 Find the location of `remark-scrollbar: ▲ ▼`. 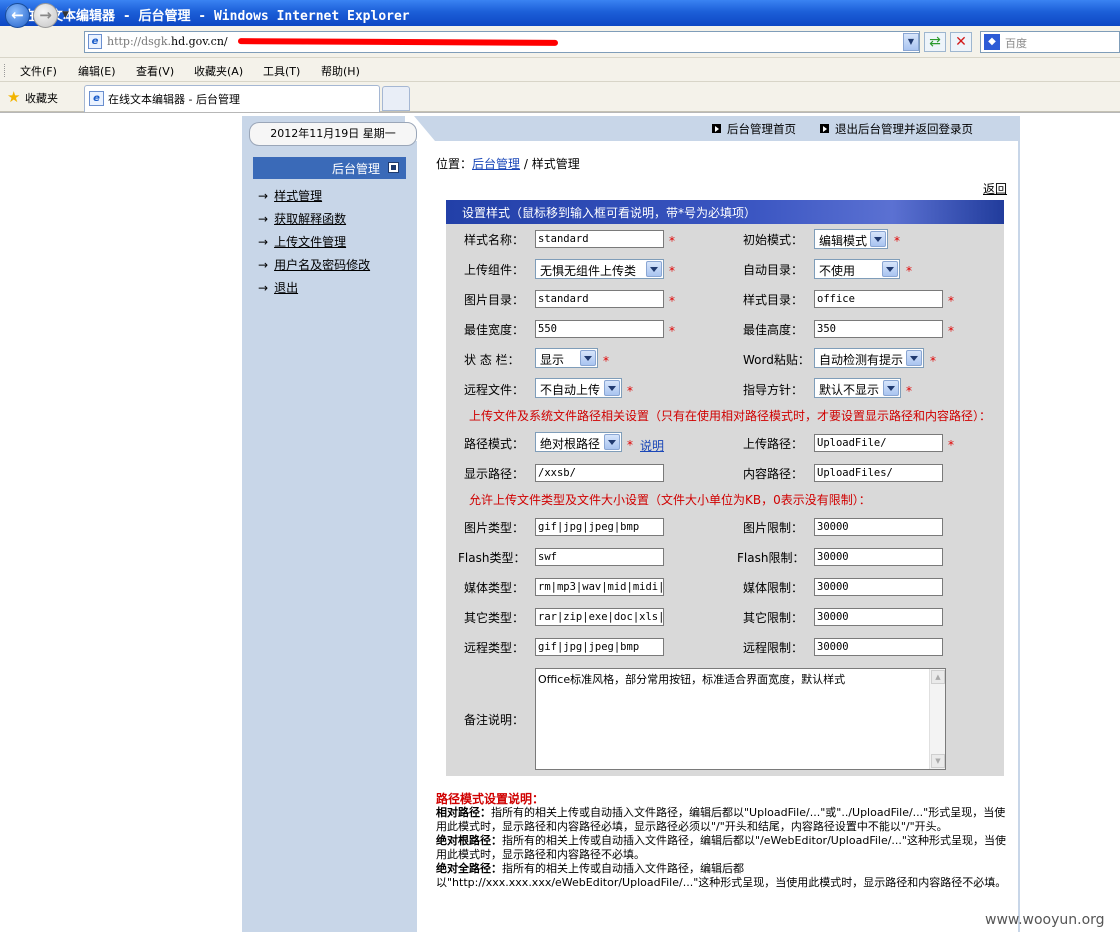

remark-scrollbar: ▲ ▼ is located at coordinates (937, 719).